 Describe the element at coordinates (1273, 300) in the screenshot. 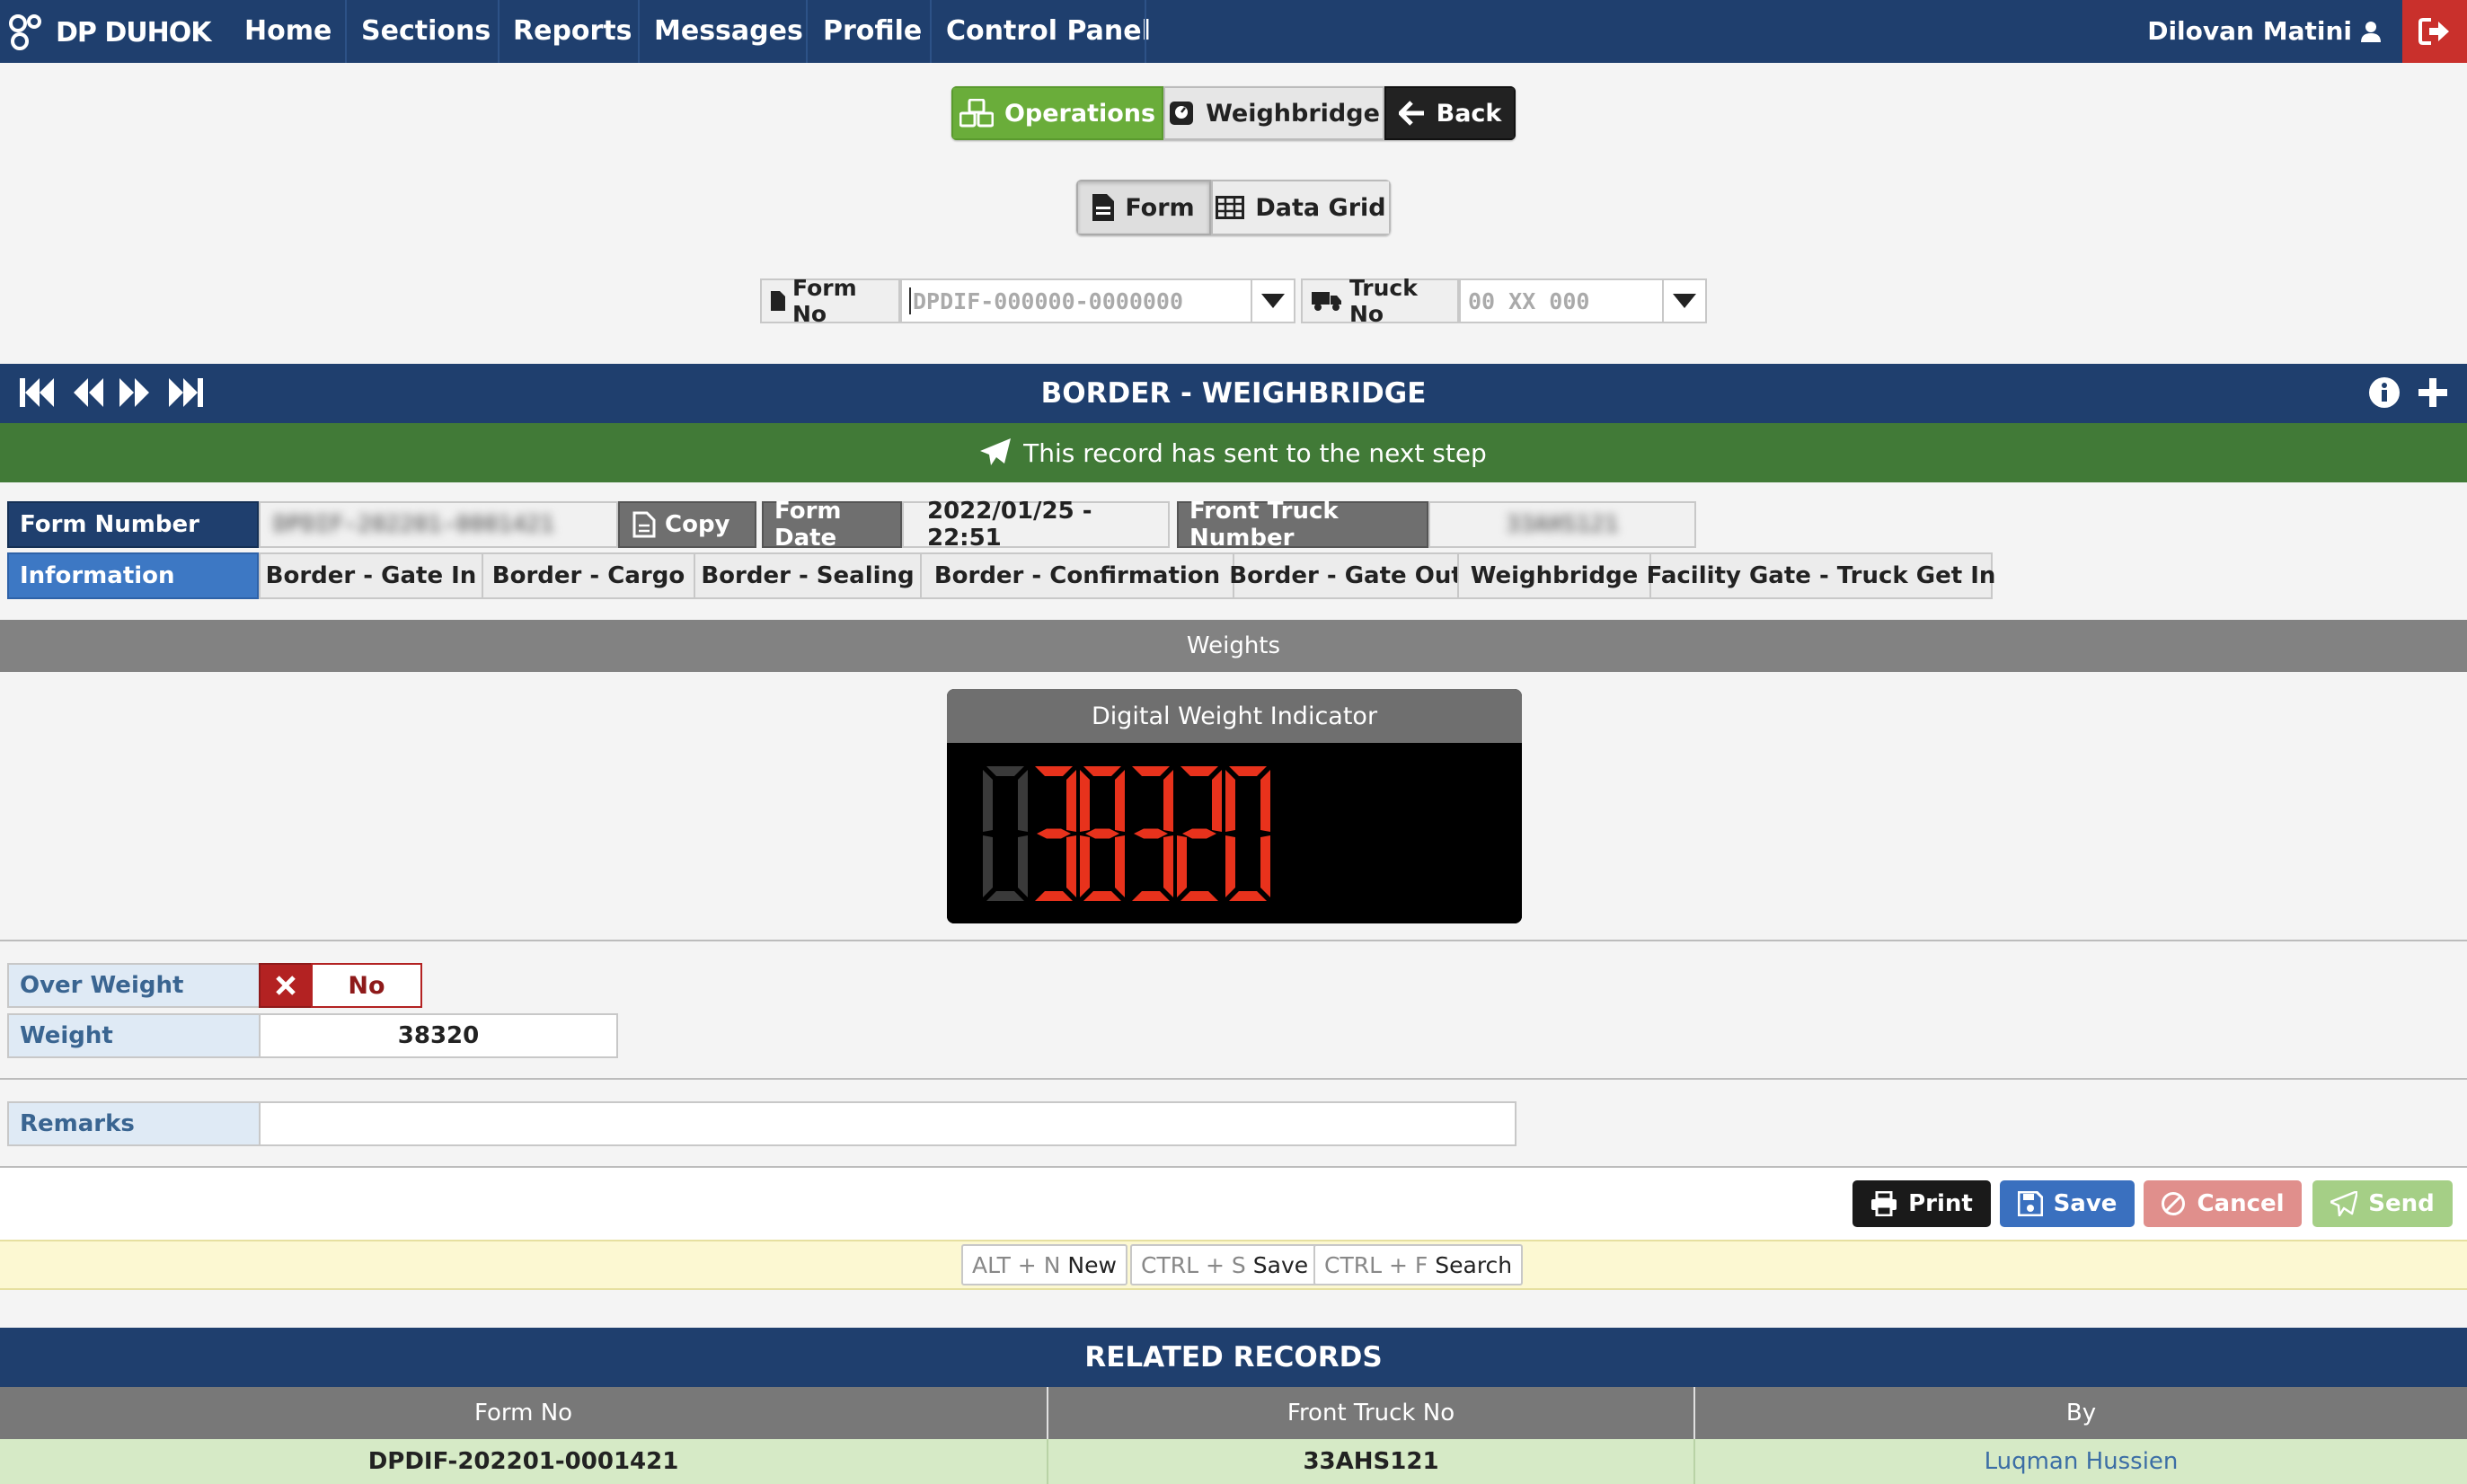

I see `form-no-dropdown` at that location.